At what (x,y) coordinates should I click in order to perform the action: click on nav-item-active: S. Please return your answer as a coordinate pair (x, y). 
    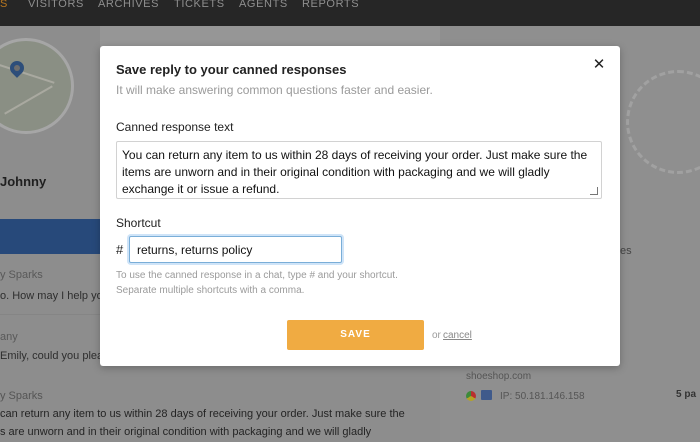
    Looking at the image, I should click on (4, 5).